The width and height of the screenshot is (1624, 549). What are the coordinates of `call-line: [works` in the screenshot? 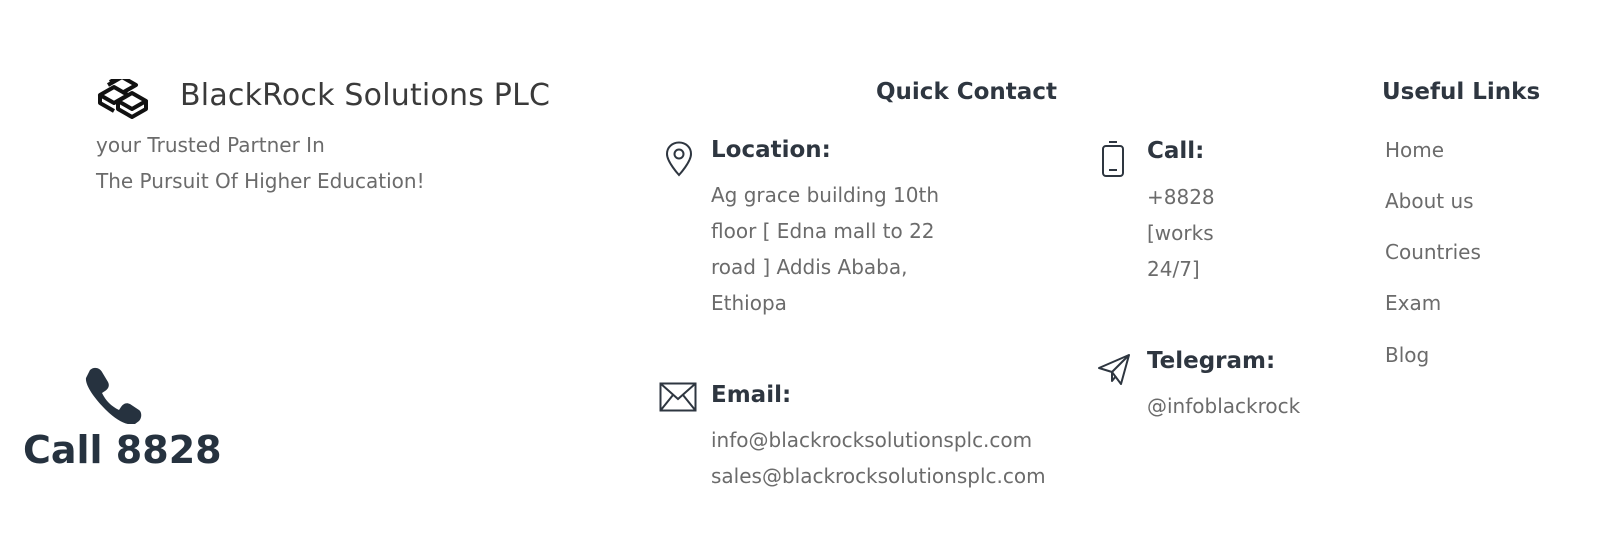 It's located at (1180, 233).